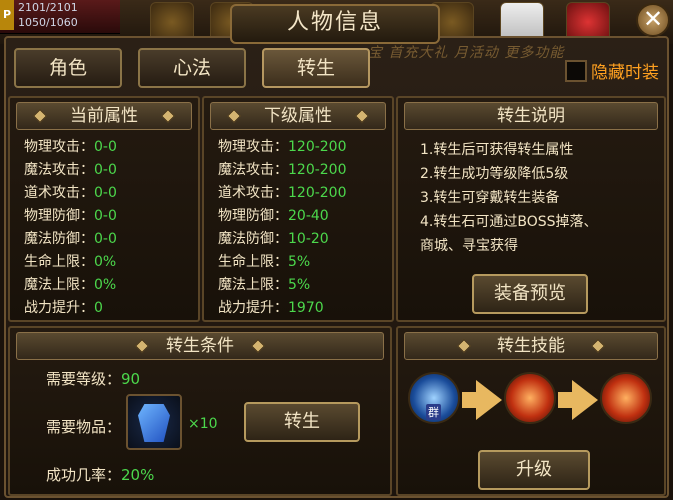  What do you see at coordinates (469, 246) in the screenshot?
I see `description-line: 商城、寻宝获得` at bounding box center [469, 246].